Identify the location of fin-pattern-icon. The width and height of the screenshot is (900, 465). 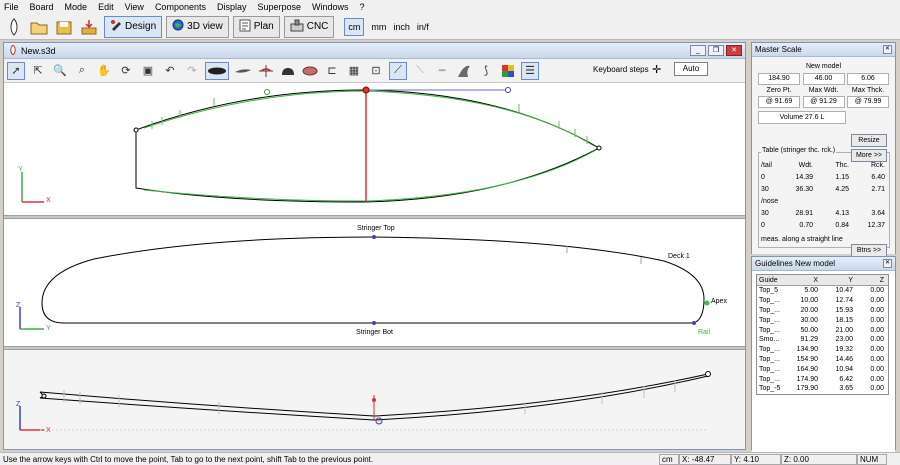
(310, 71).